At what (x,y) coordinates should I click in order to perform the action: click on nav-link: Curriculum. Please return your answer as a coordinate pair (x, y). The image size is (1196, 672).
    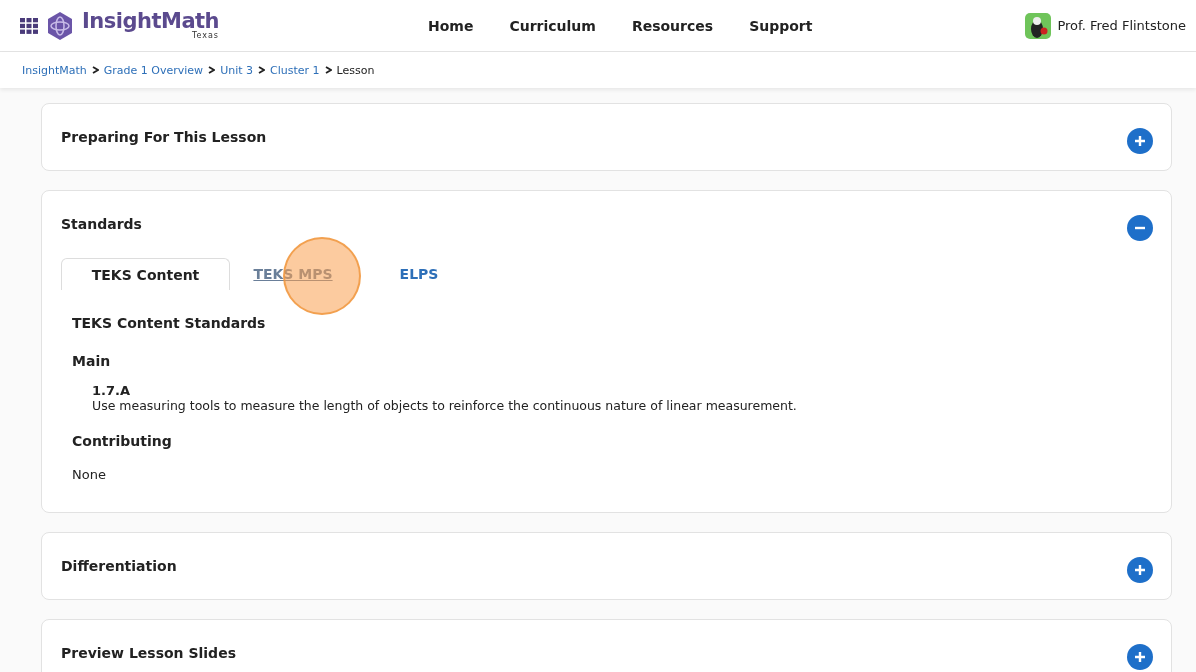
    Looking at the image, I should click on (552, 25).